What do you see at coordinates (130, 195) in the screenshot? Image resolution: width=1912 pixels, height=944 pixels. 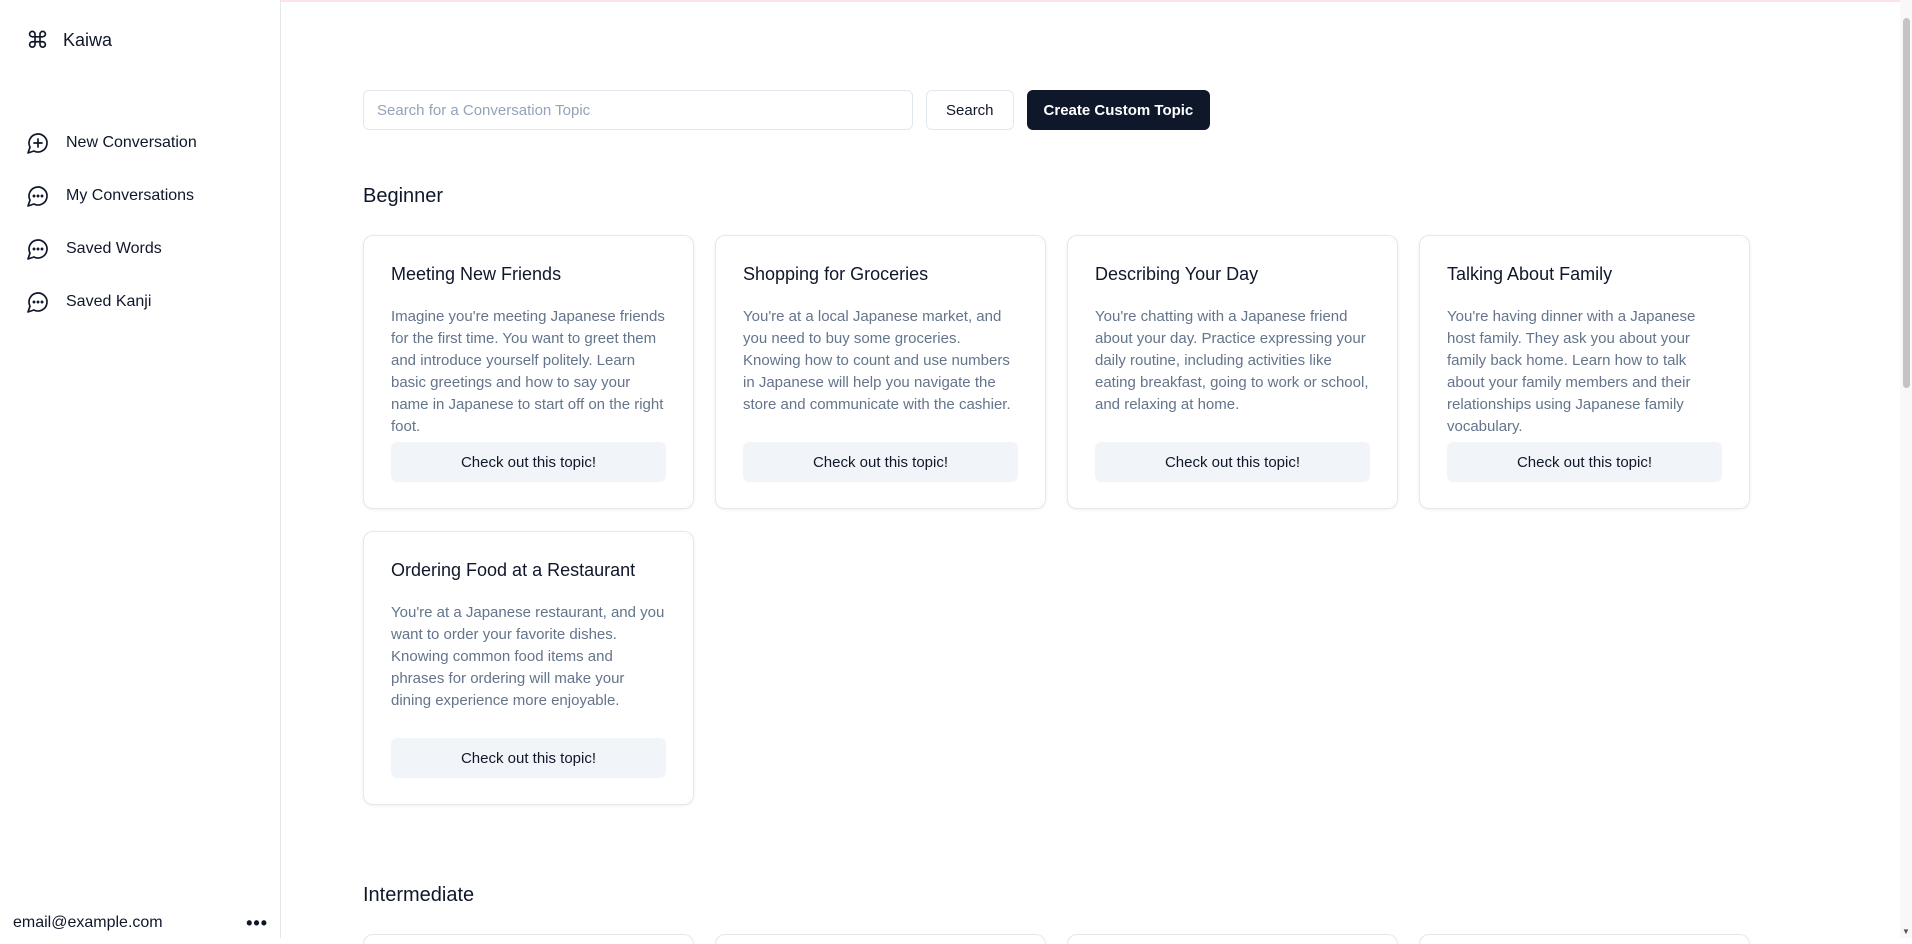 I see `sidebar-item-label: My Conversations` at bounding box center [130, 195].